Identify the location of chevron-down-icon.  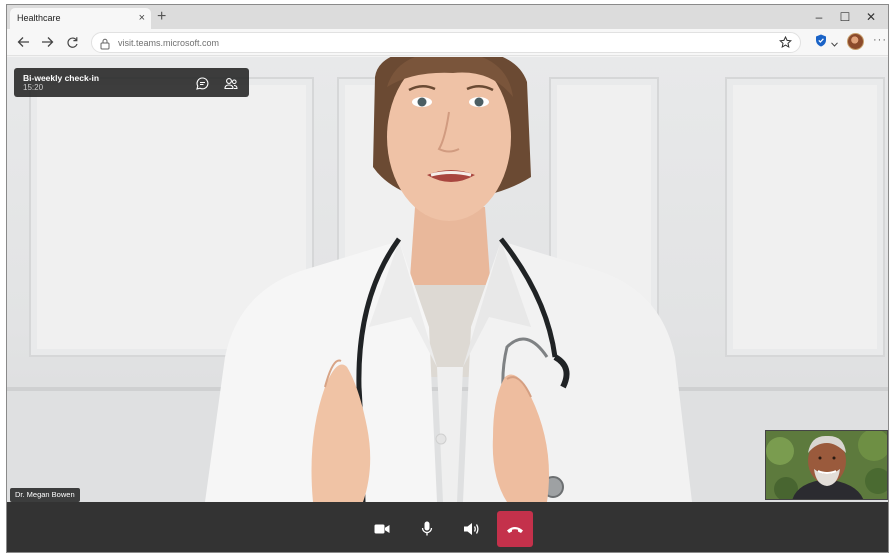
(834, 43).